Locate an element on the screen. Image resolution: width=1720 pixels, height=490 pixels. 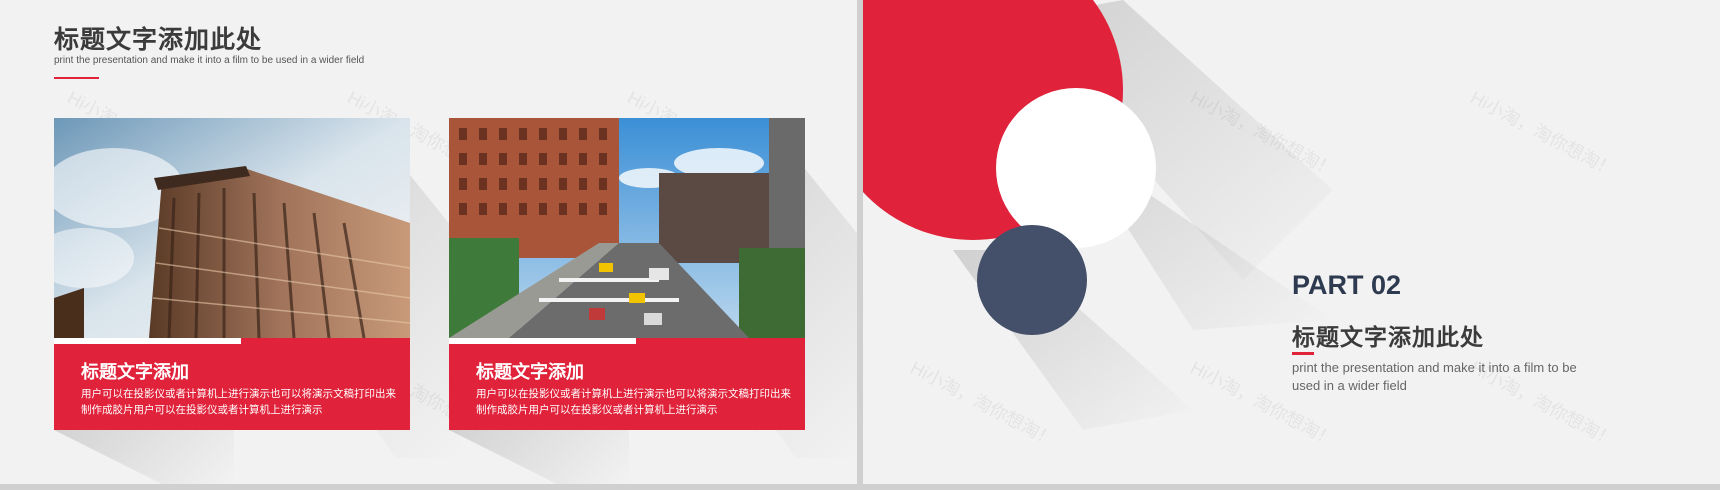
white-circle is located at coordinates (1076, 168).